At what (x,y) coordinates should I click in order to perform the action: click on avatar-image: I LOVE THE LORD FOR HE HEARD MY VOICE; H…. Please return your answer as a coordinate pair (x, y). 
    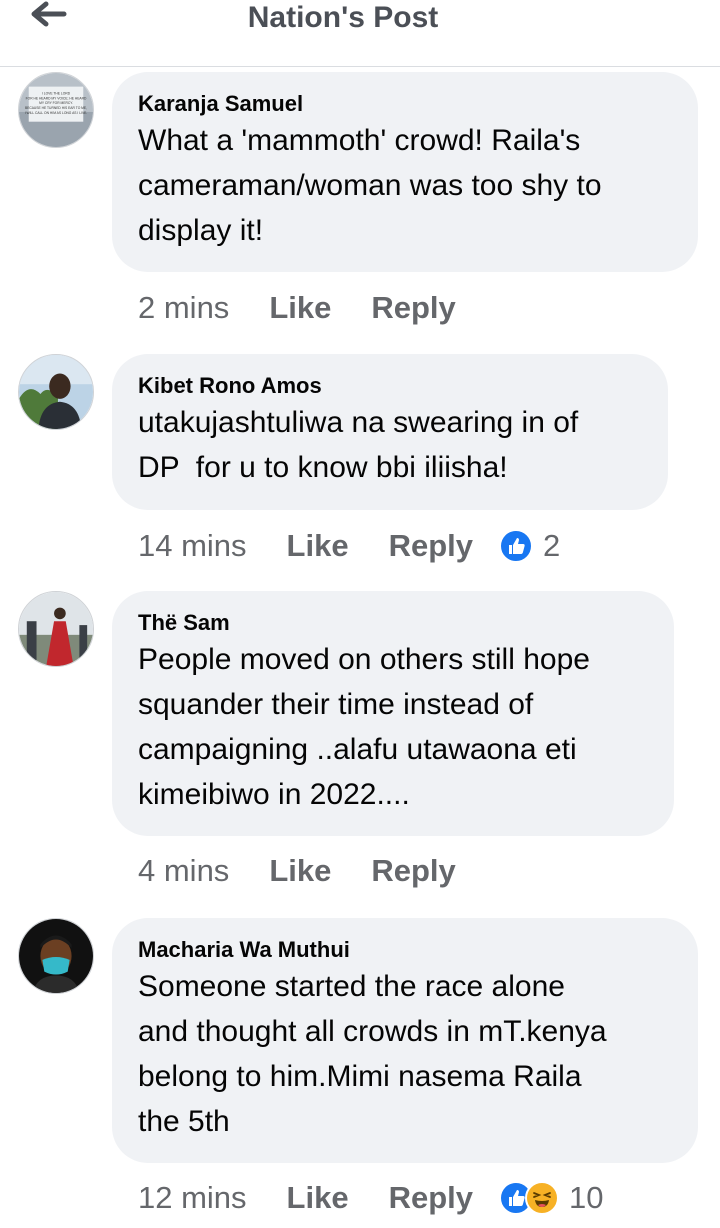
    Looking at the image, I should click on (56, 110).